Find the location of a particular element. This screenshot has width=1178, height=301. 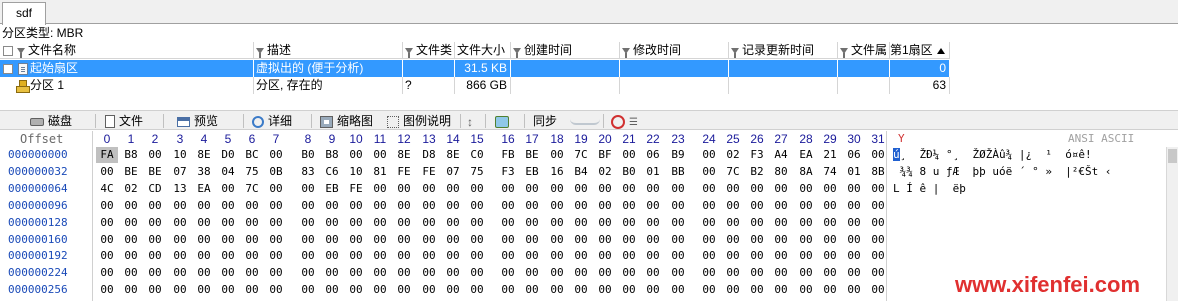

hex-byte: BC is located at coordinates (252, 155).